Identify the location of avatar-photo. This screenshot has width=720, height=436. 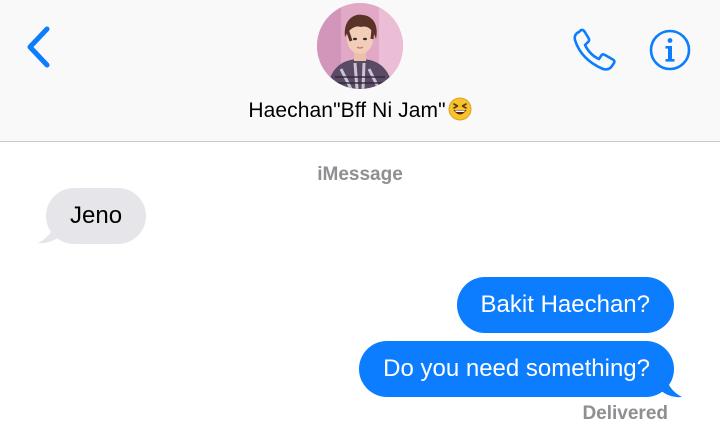
(360, 46).